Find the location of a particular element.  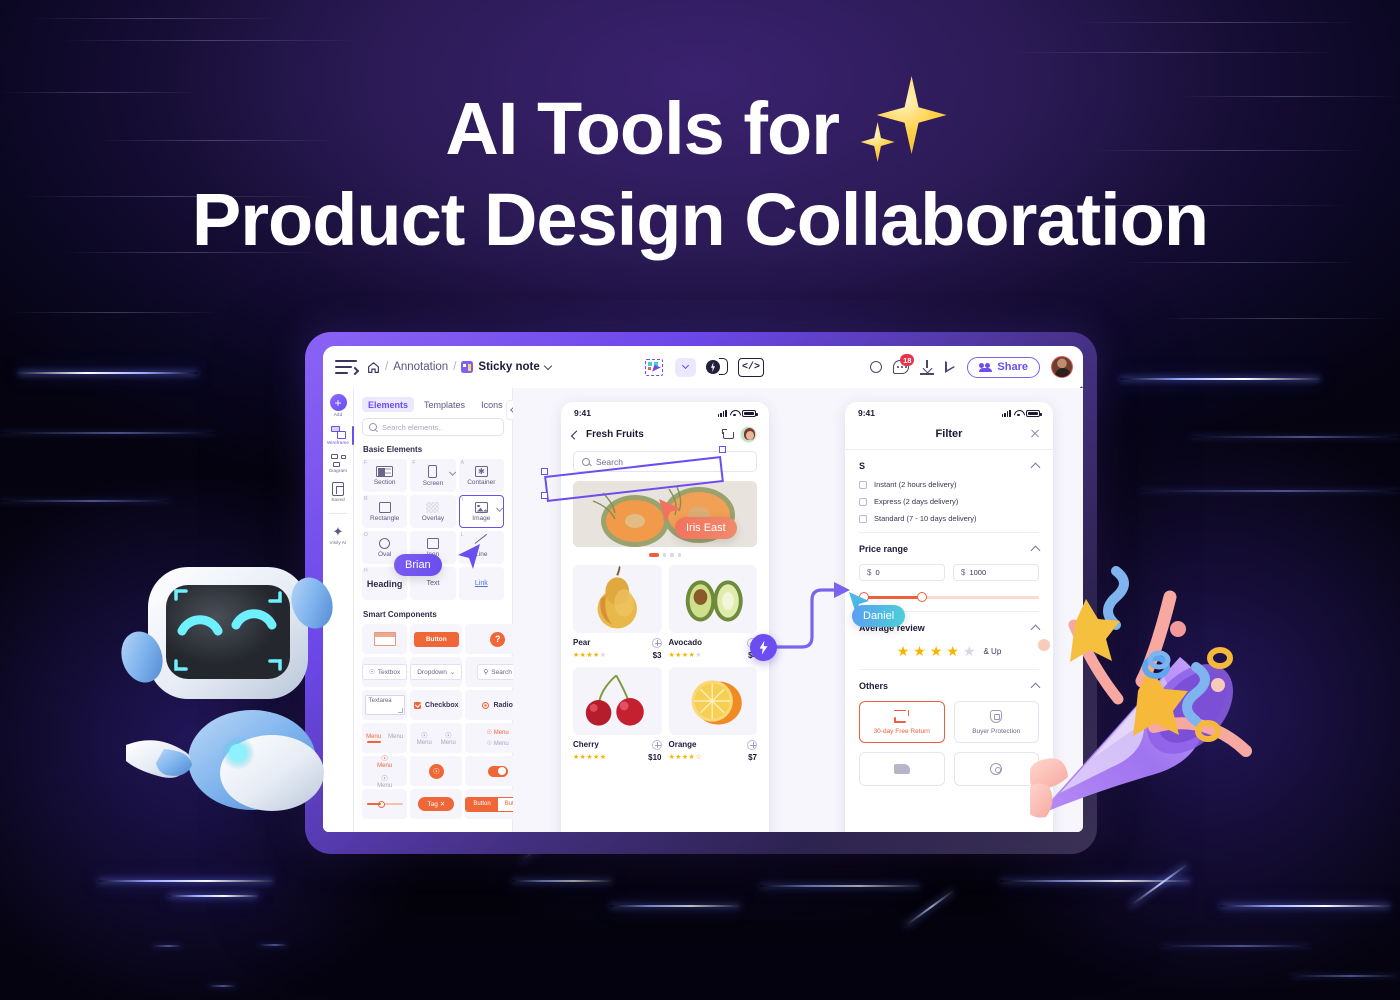

element-screen: F Screen is located at coordinates (433, 475).